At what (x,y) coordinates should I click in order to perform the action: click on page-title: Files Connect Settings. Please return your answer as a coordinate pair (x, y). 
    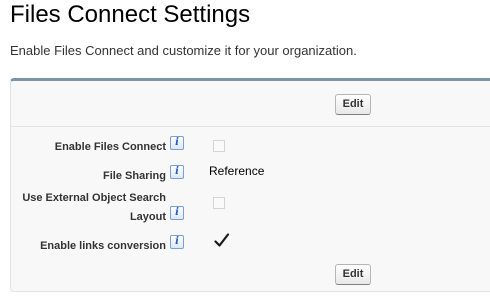
    Looking at the image, I should click on (130, 14).